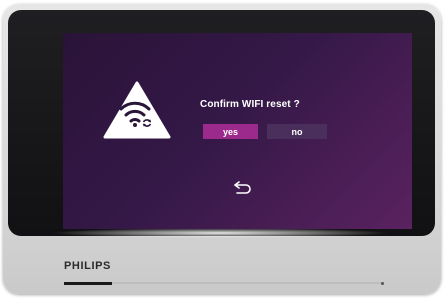  Describe the element at coordinates (224, 283) in the screenshot. I see `device-progress-bar` at that location.